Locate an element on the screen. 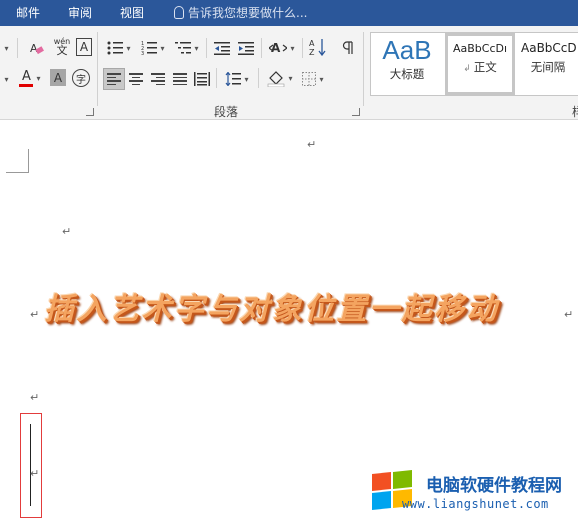 This screenshot has width=578, height=526. lightbulb-icon is located at coordinates (179, 12).